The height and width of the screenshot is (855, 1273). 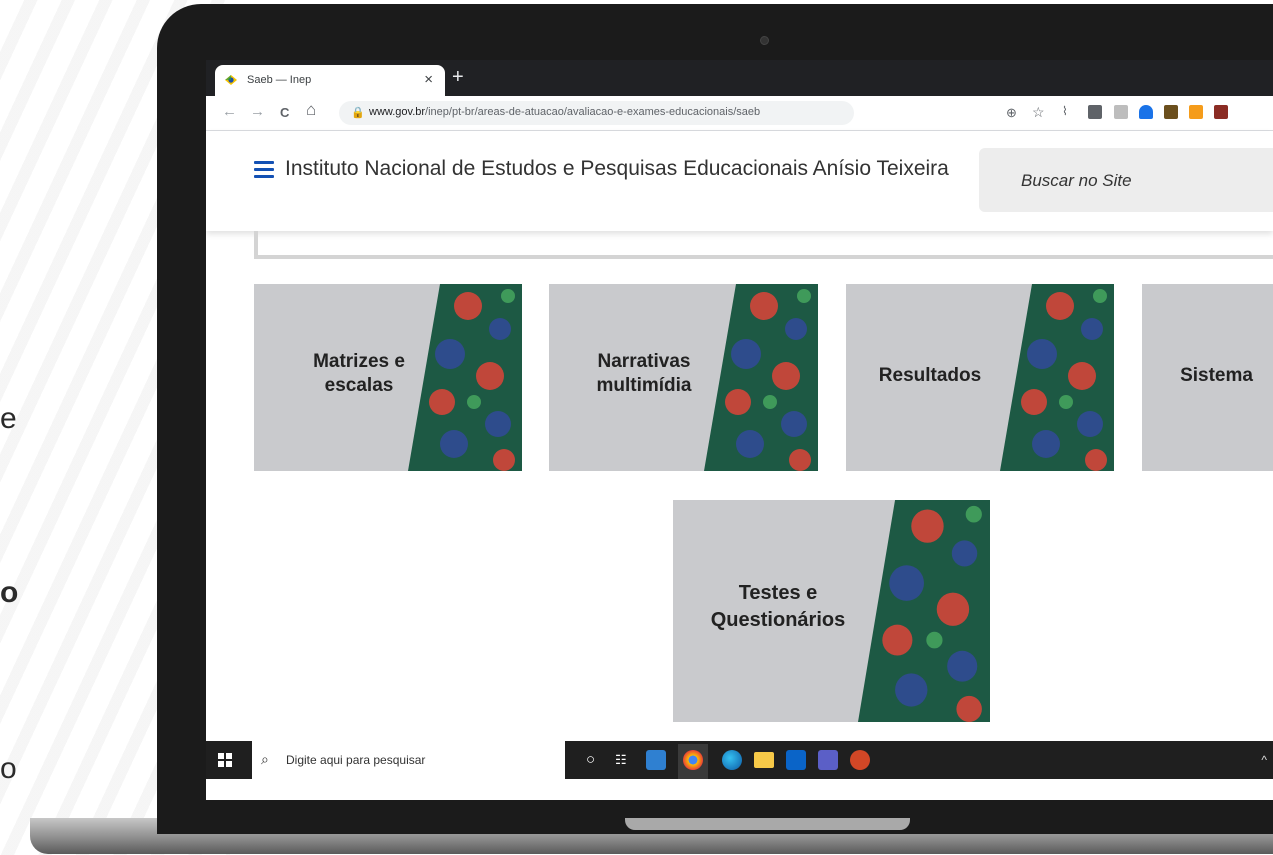 What do you see at coordinates (311, 110) in the screenshot?
I see `home-button: ⌂` at bounding box center [311, 110].